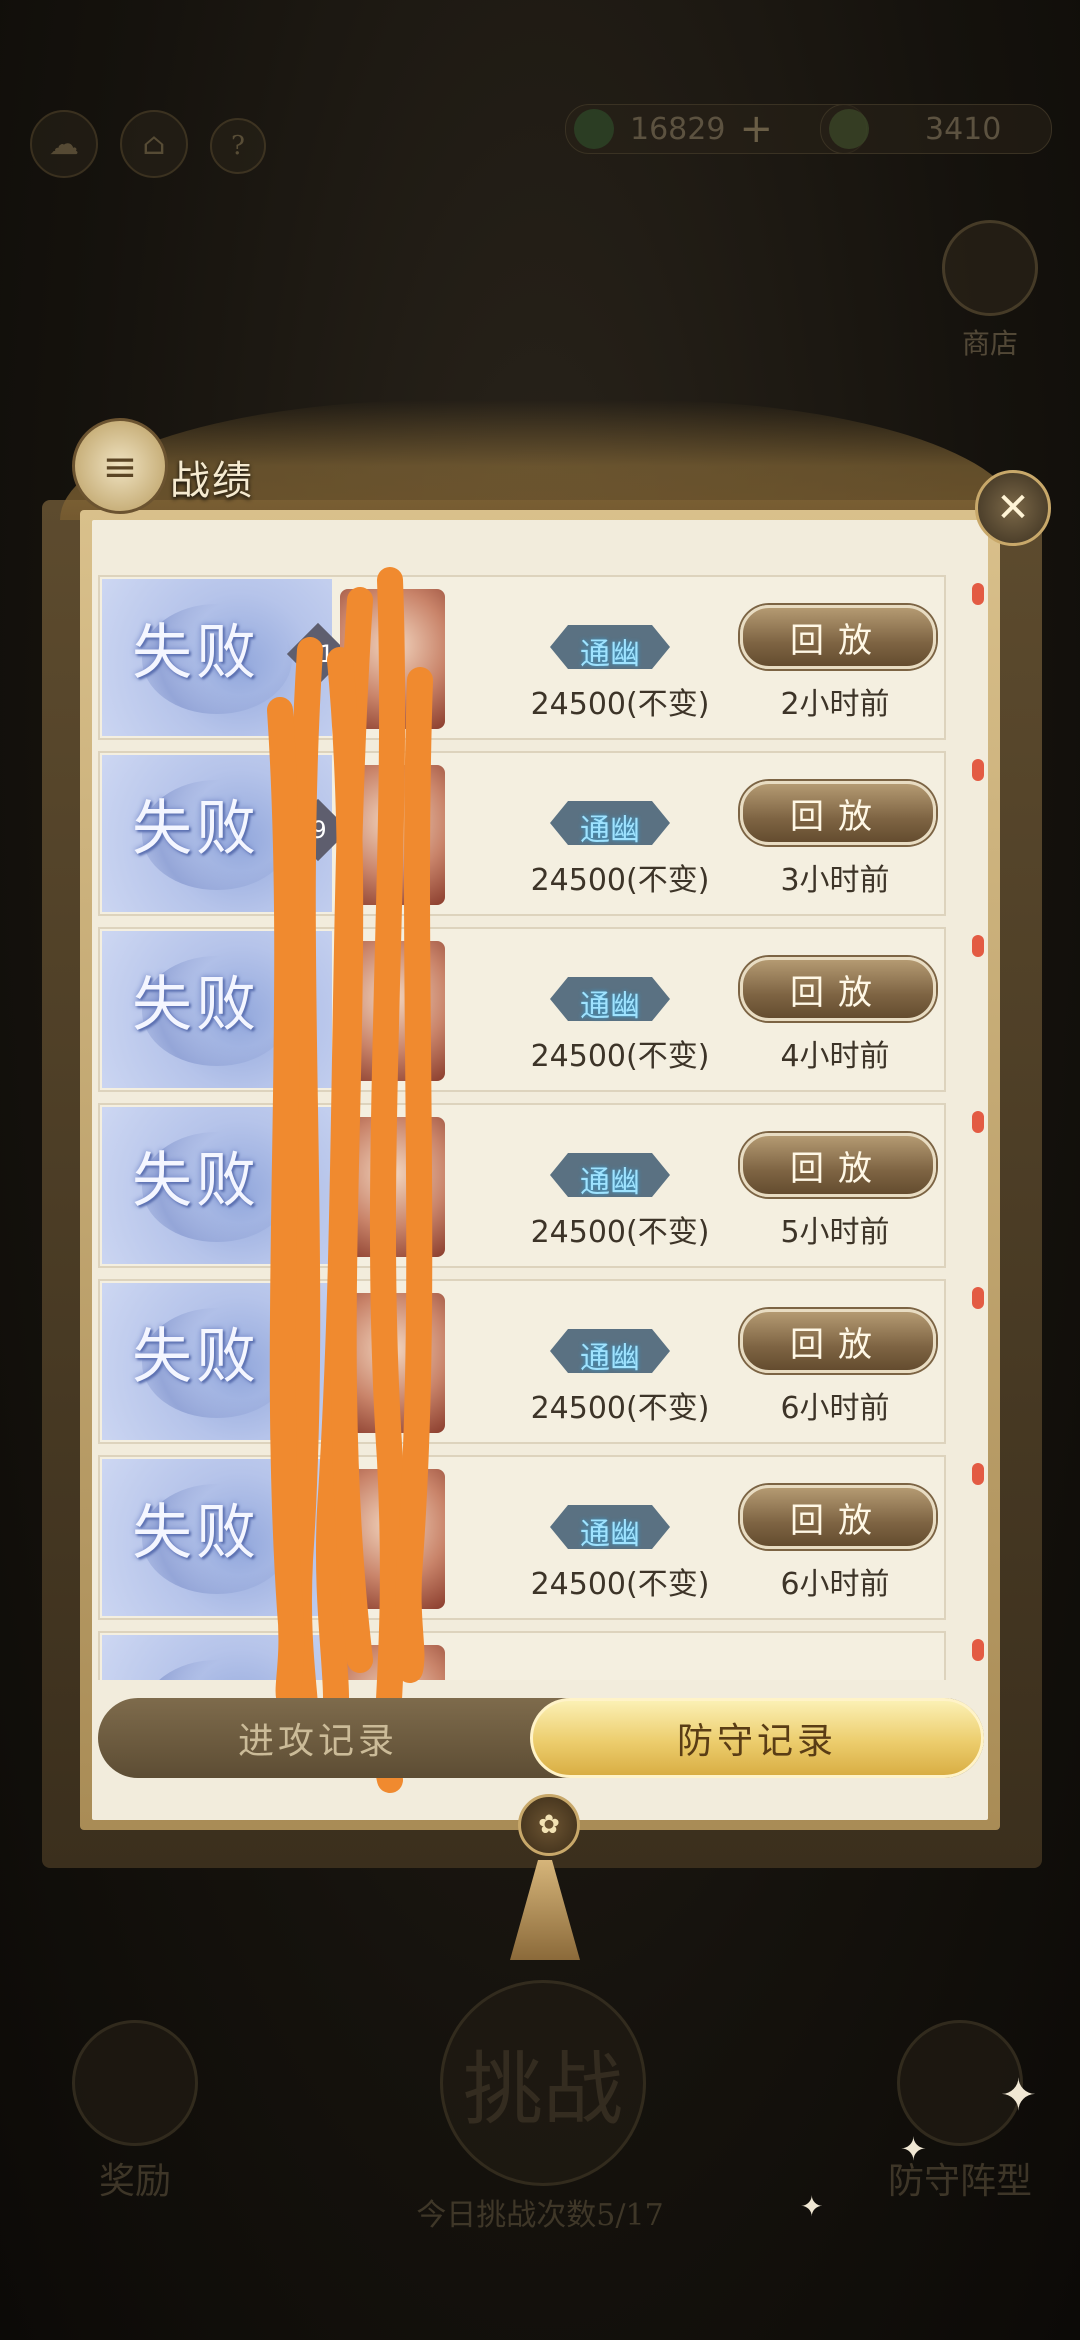 Image resolution: width=1080 pixels, height=2340 pixels. What do you see at coordinates (594, 129) in the screenshot?
I see `jade-icon` at bounding box center [594, 129].